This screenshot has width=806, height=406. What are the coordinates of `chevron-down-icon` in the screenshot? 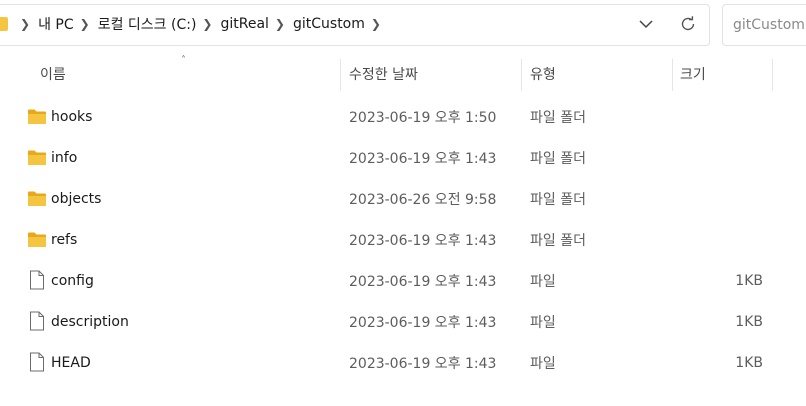 It's located at (646, 24).